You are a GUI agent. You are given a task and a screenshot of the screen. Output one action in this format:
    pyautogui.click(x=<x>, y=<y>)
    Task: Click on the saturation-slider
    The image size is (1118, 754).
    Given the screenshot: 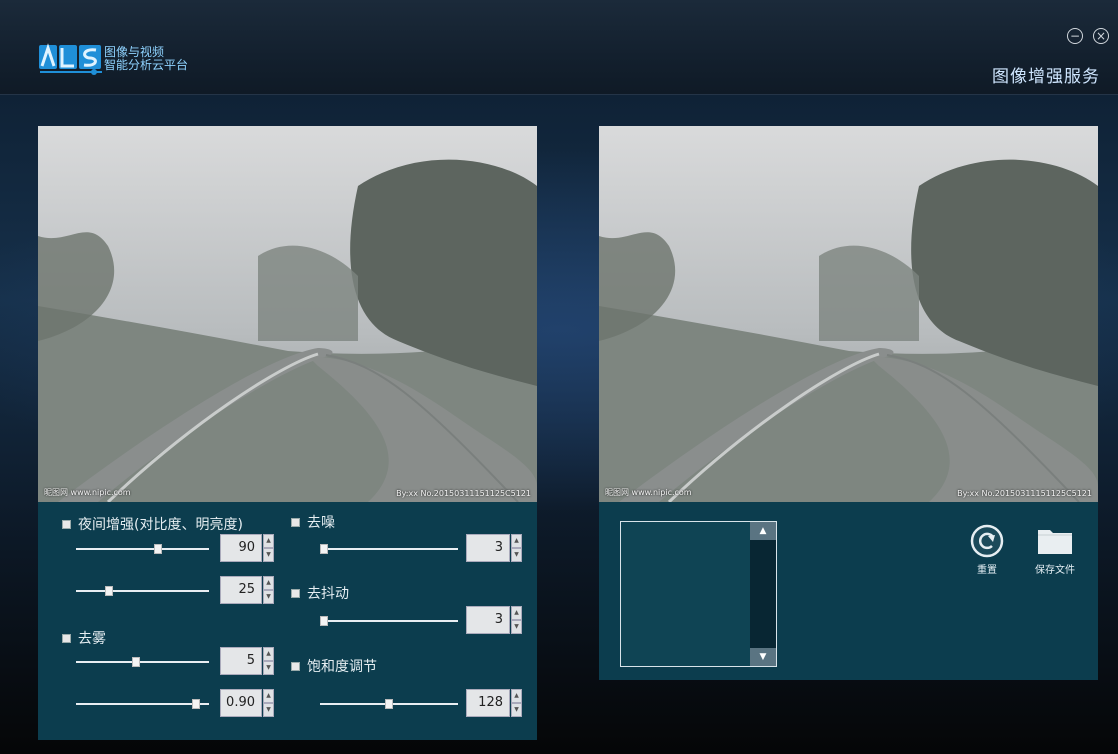 What is the action you would take?
    pyautogui.click(x=389, y=704)
    